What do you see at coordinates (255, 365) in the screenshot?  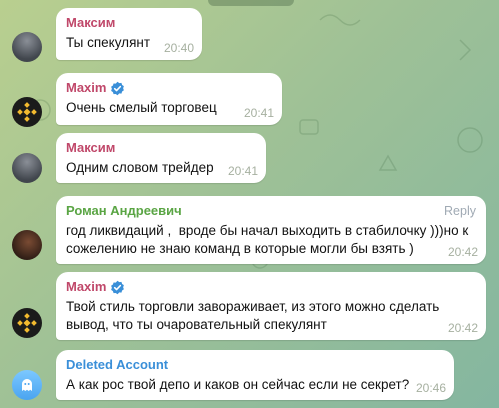 I see `message-sender: Deleted Account` at bounding box center [255, 365].